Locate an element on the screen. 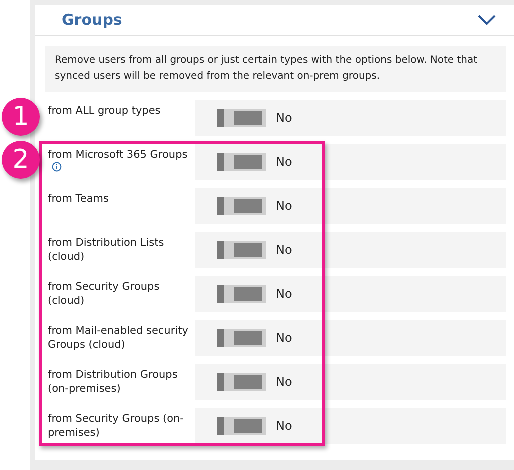  option-label: from Teams is located at coordinates (78, 199).